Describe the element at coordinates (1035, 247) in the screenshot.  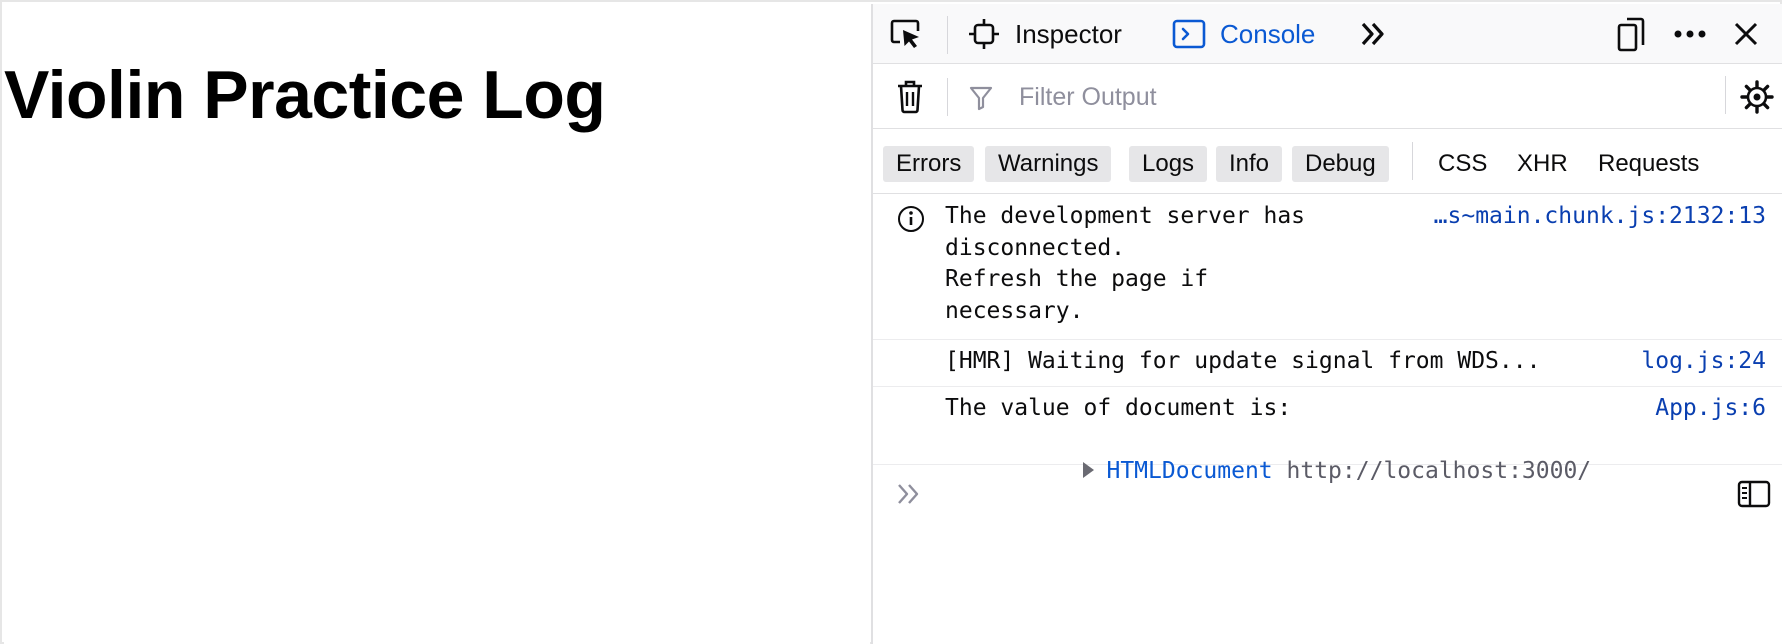
I see `message-text-line: disconnected.` at that location.